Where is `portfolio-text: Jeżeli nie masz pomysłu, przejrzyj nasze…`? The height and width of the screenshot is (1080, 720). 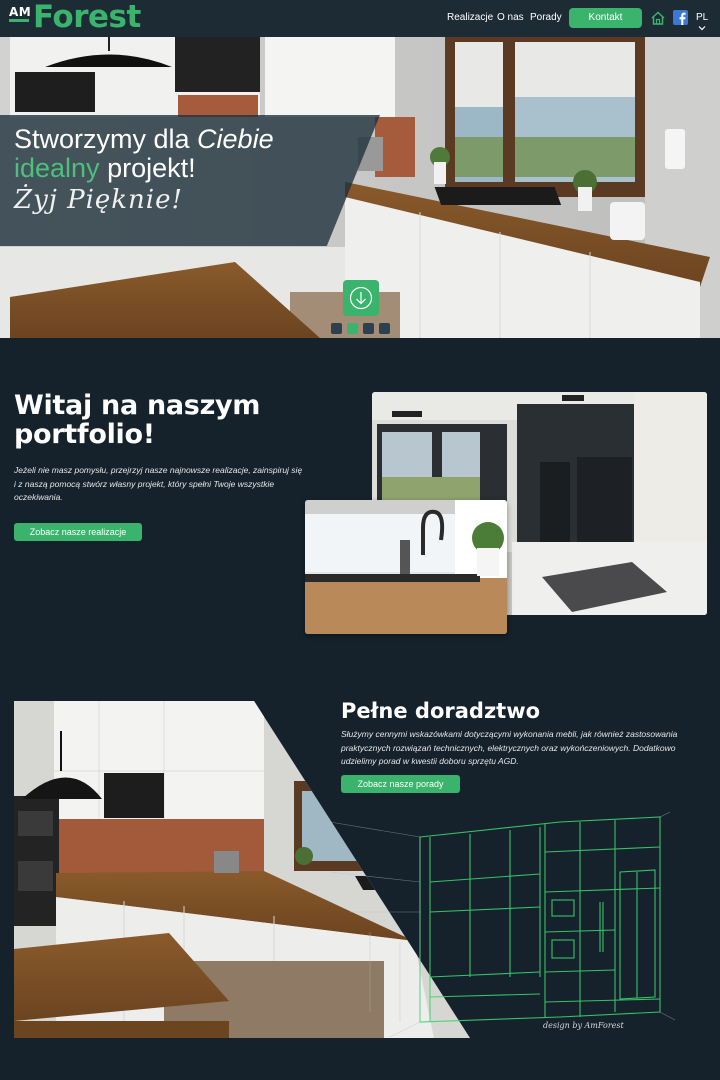 portfolio-text: Jeżeli nie masz pomysłu, przejrzyj nasze… is located at coordinates (158, 483).